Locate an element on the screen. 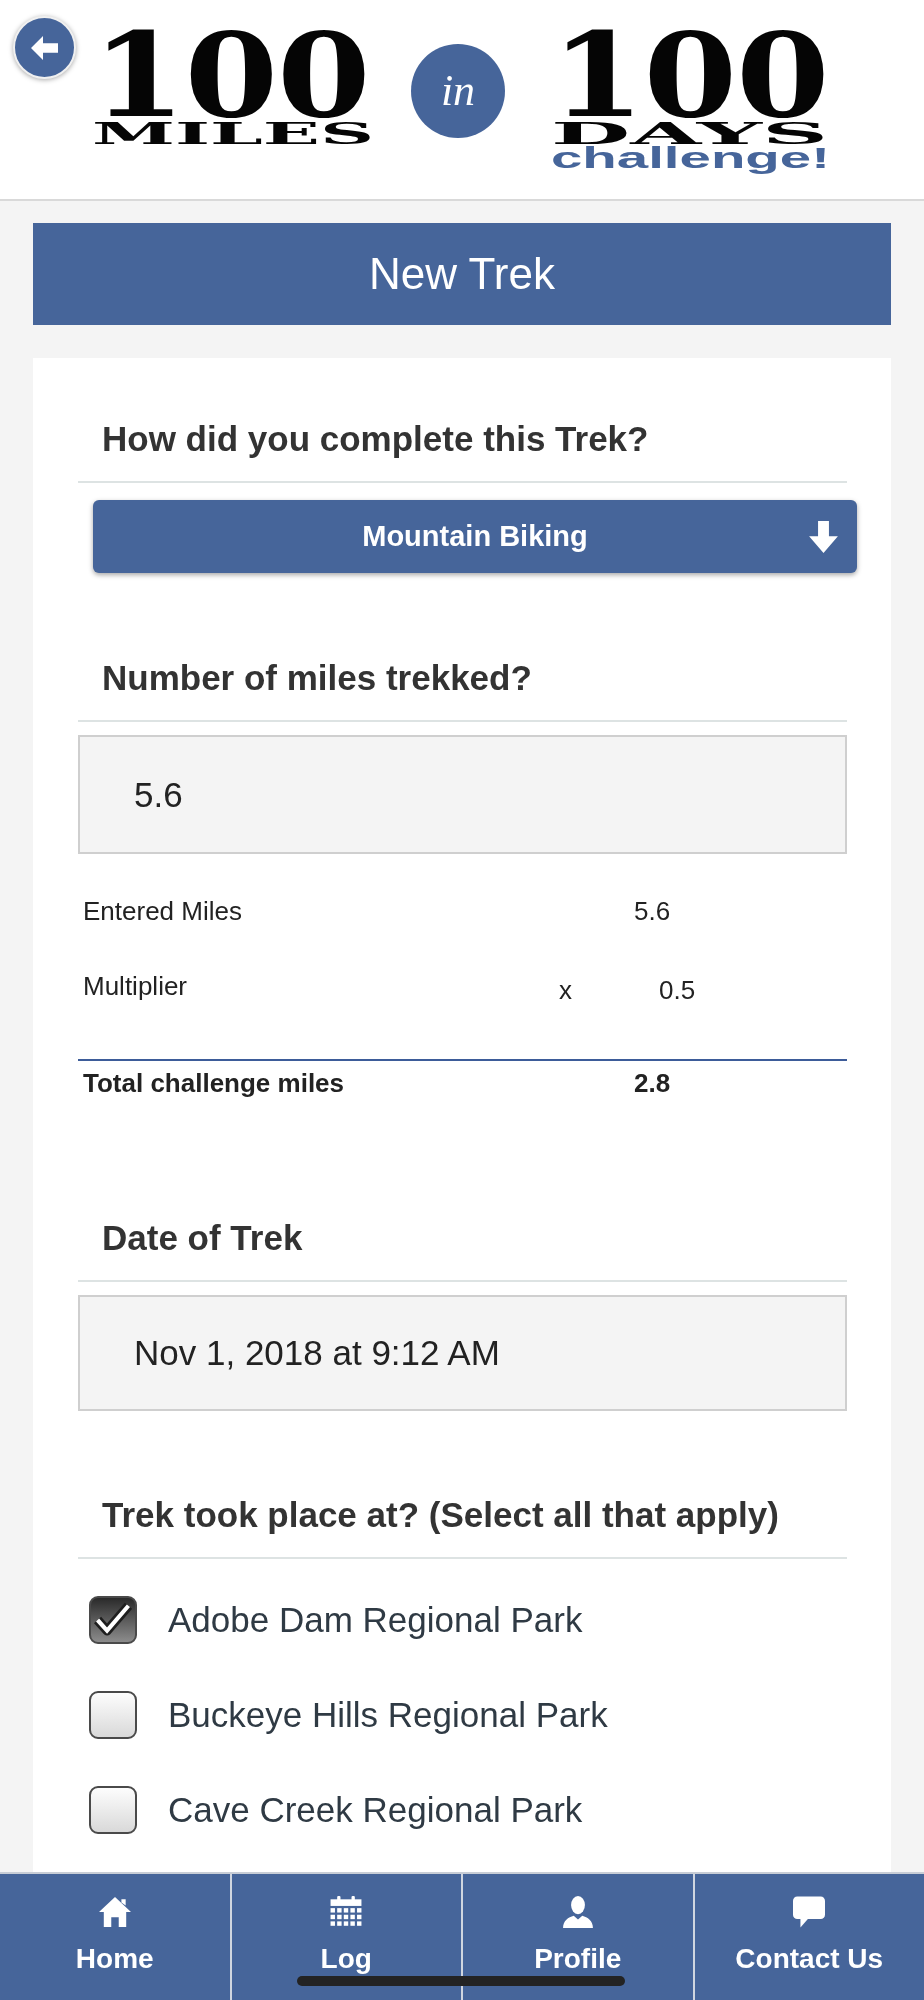 The height and width of the screenshot is (2000, 924). page-title: New Trek is located at coordinates (462, 274).